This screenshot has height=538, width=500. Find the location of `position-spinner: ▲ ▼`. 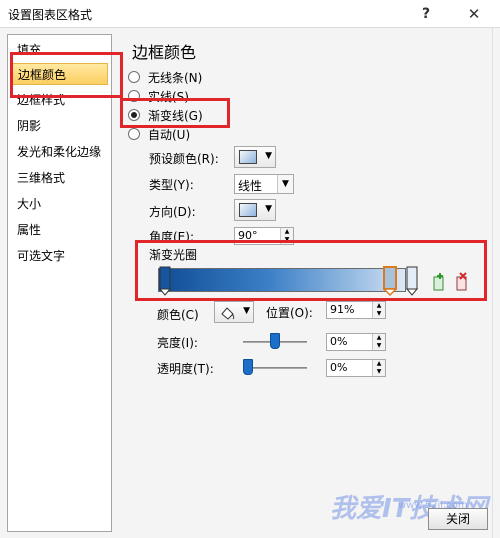

position-spinner: ▲ ▼ is located at coordinates (378, 310).